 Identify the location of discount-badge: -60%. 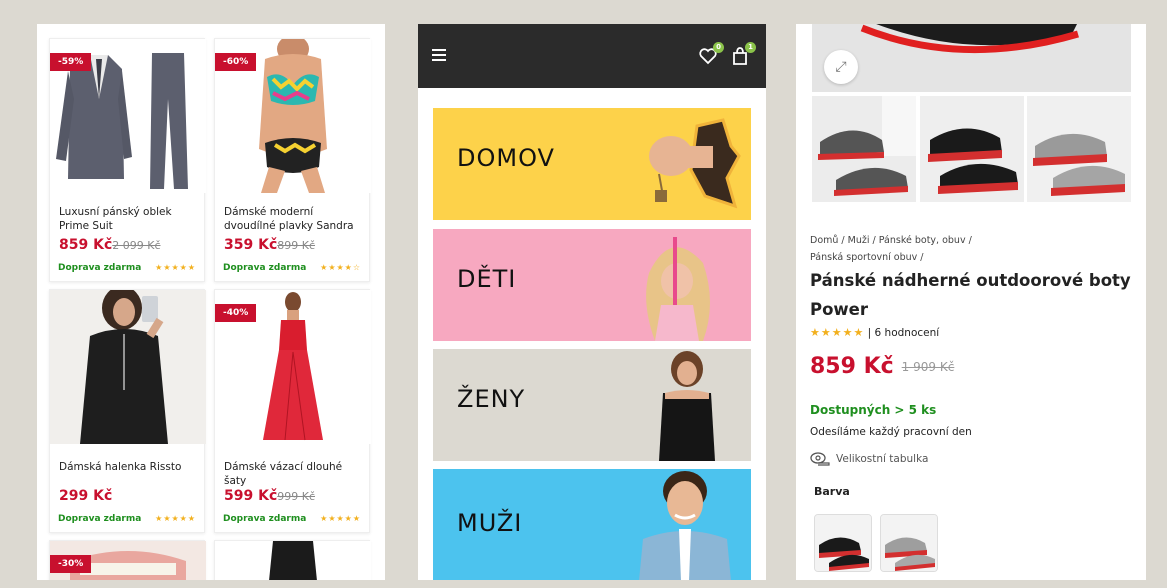
(236, 62).